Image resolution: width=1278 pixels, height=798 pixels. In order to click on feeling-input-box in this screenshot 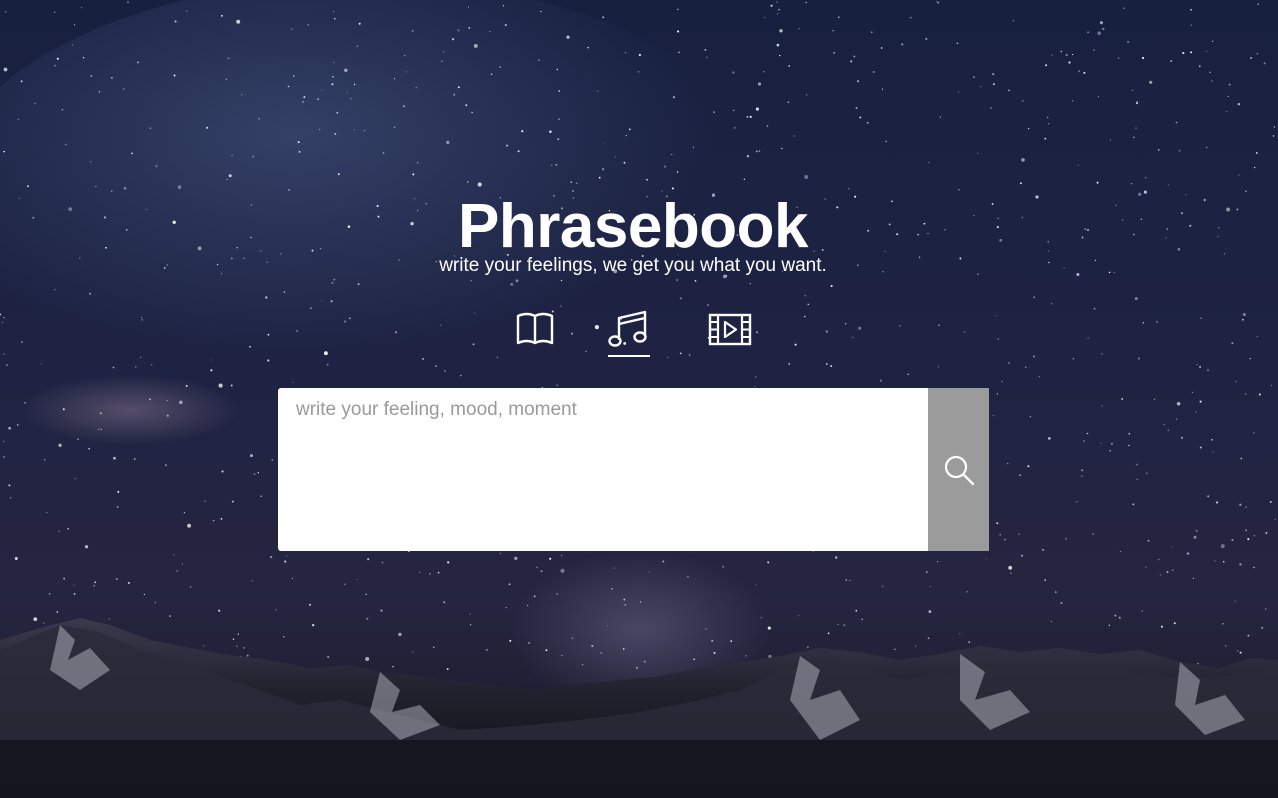, I will do `click(603, 469)`.